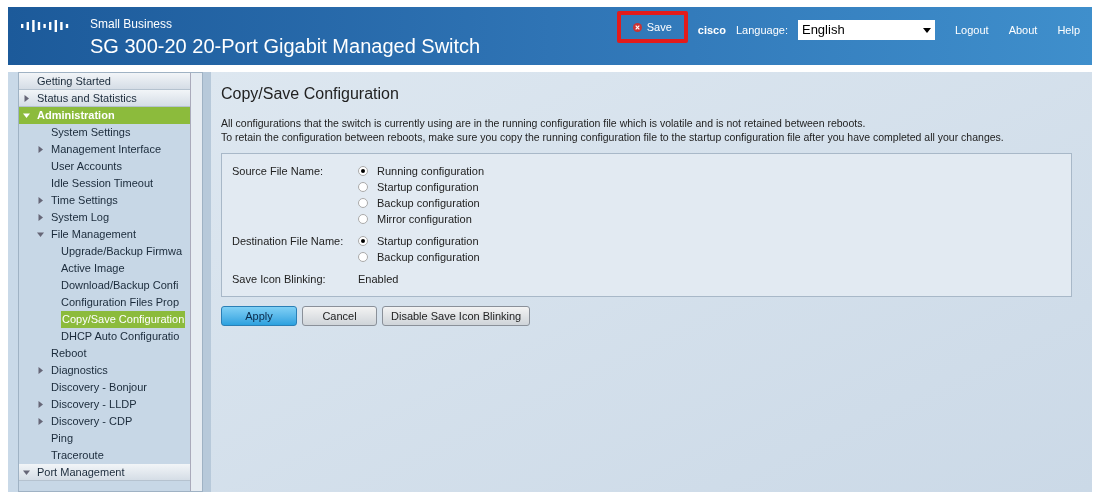 The image size is (1100, 492). What do you see at coordinates (544, 123) in the screenshot?
I see `intro-text: All configurations that the switch is currently using are in the running configuration file which is volatile and is not retained between reboots.` at bounding box center [544, 123].